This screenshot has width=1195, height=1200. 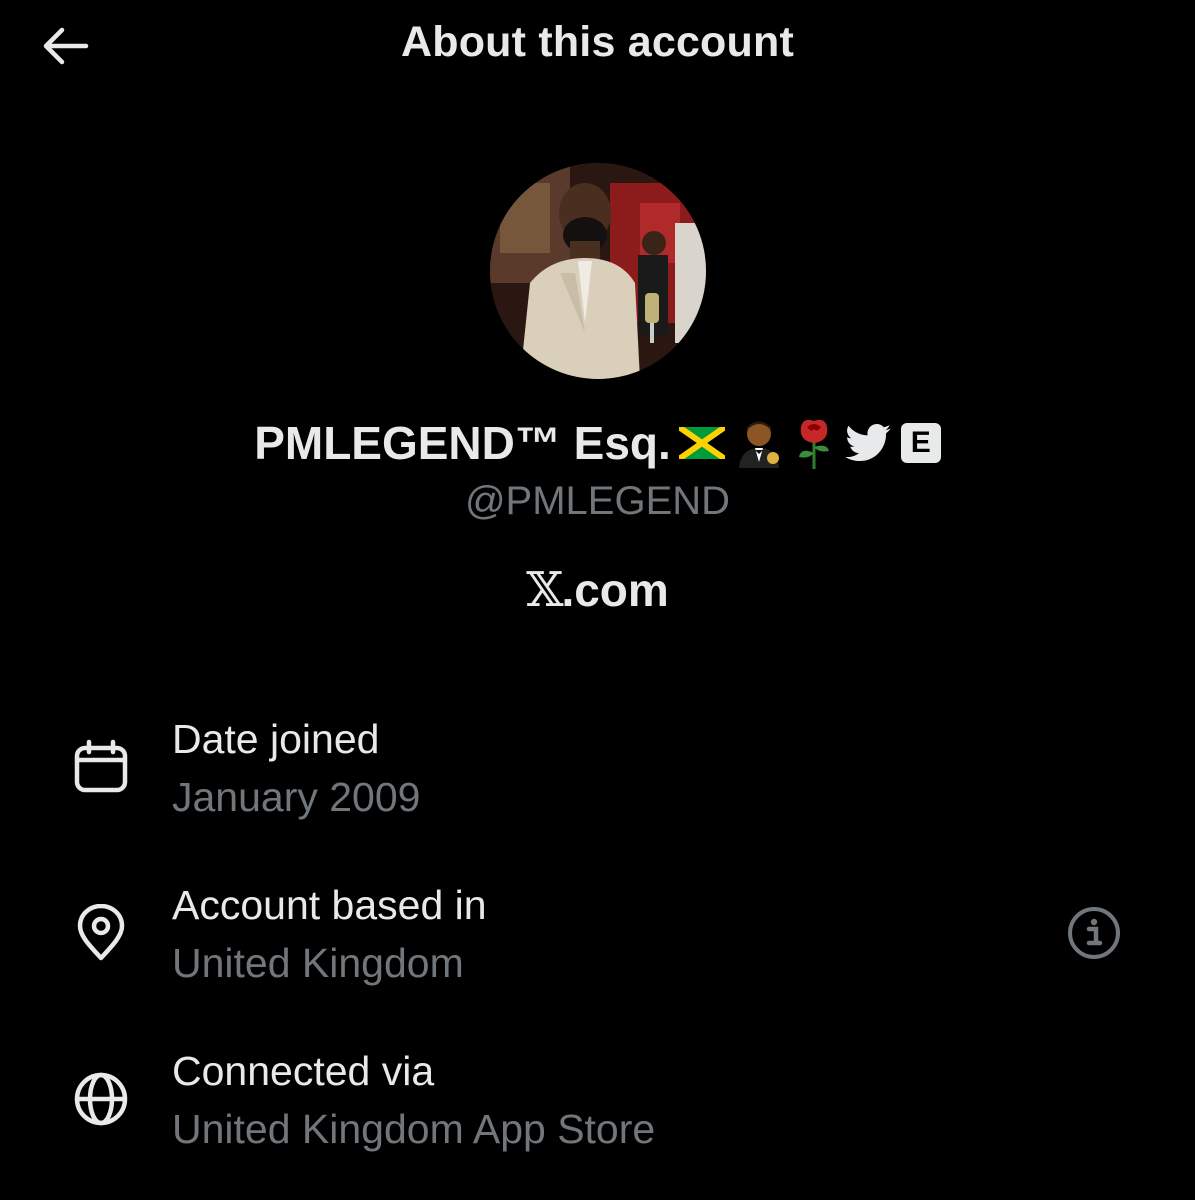 I want to click on account-based-in-value: United Kingdom, so click(x=318, y=963).